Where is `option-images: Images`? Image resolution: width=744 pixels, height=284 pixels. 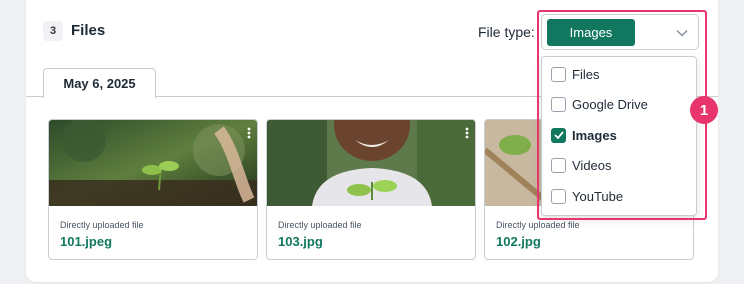 option-images: Images is located at coordinates (619, 135).